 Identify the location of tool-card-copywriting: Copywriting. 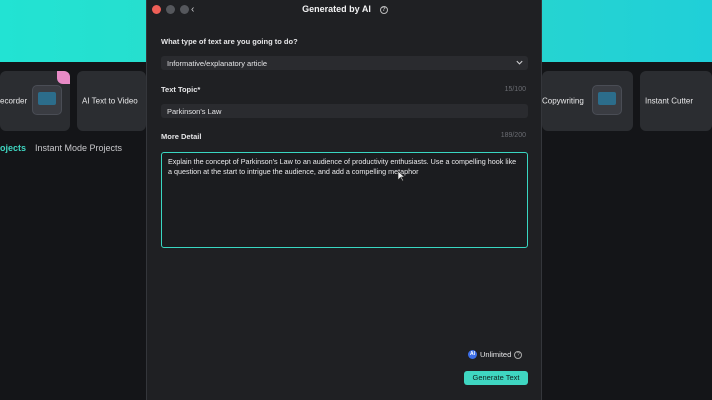
(587, 101).